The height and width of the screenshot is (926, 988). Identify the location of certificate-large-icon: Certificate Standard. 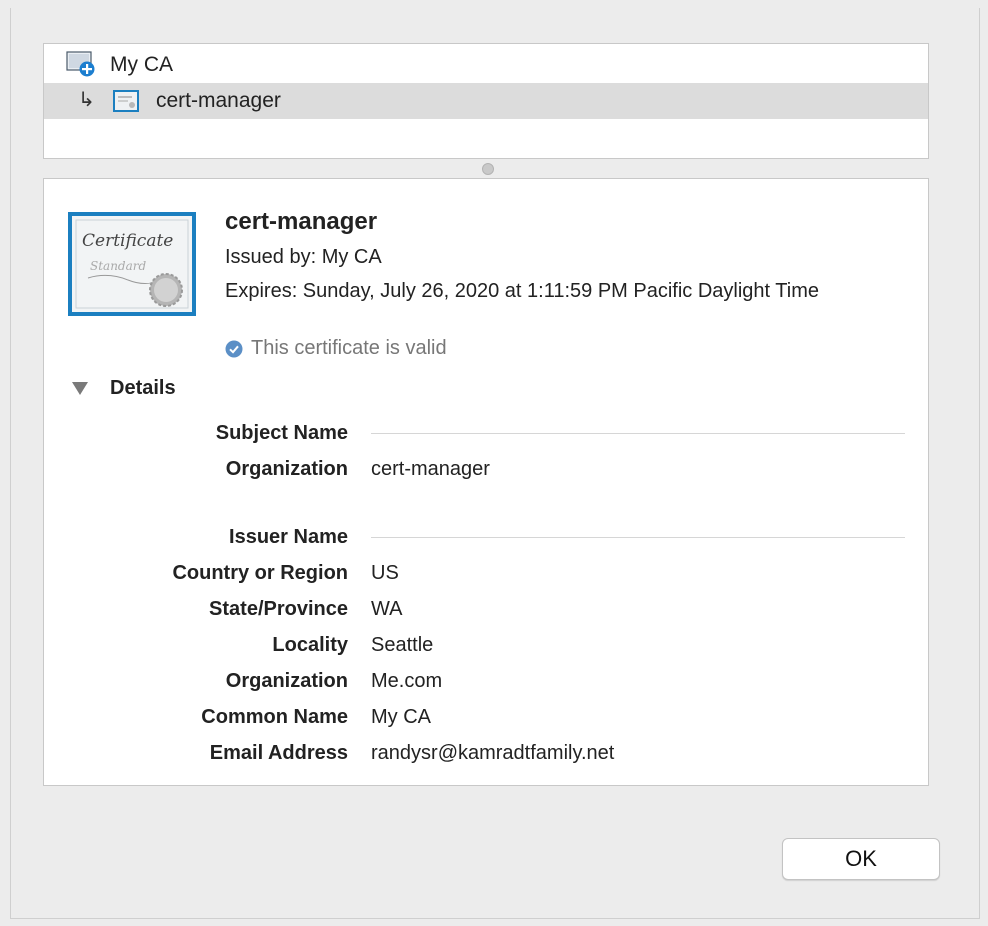
(132, 264).